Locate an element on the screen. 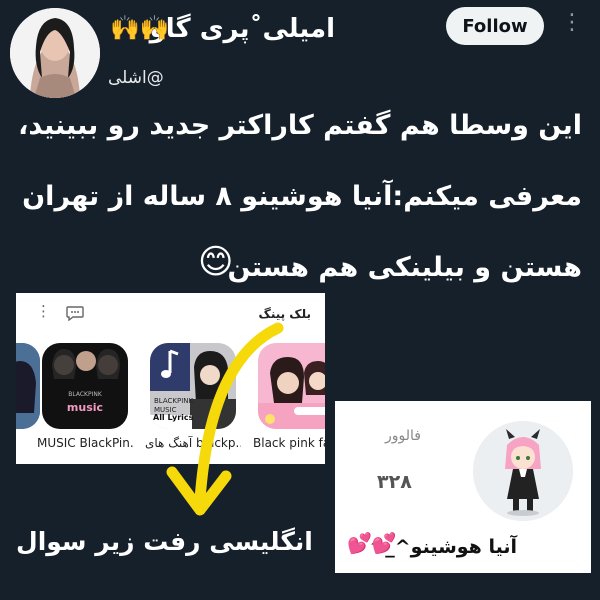 The height and width of the screenshot is (600, 600). followers-count: ۳۲۸ is located at coordinates (394, 482).